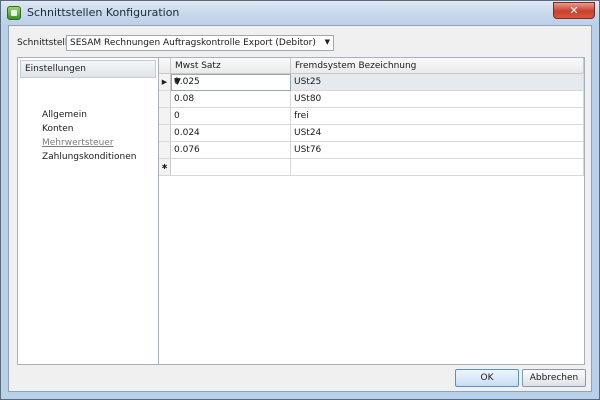  Describe the element at coordinates (231, 167) in the screenshot. I see `cell-mwst` at that location.